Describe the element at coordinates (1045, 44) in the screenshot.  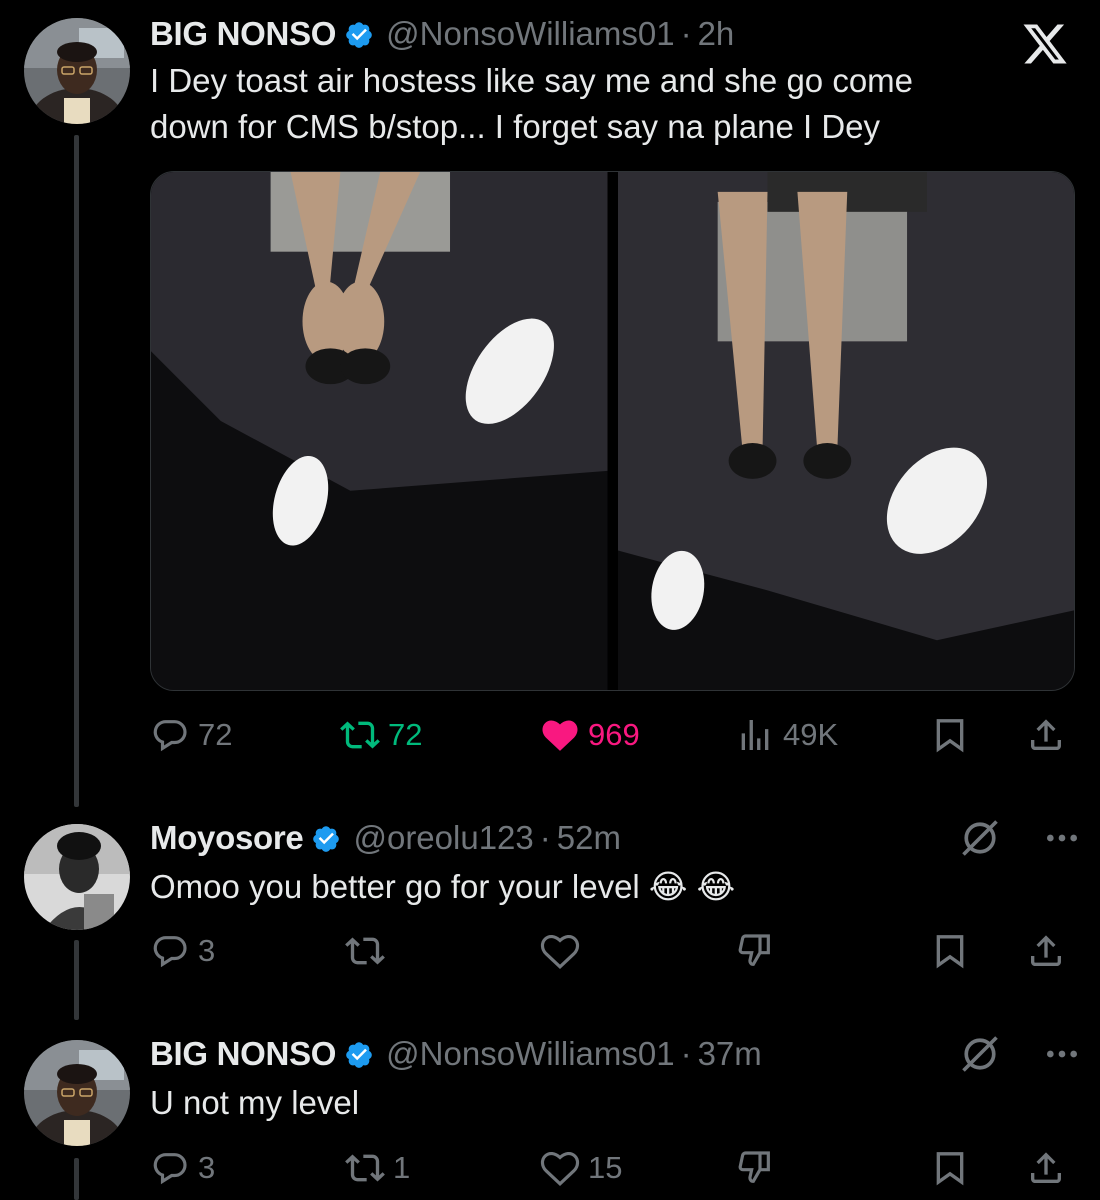
I see `x-logo-icon` at that location.